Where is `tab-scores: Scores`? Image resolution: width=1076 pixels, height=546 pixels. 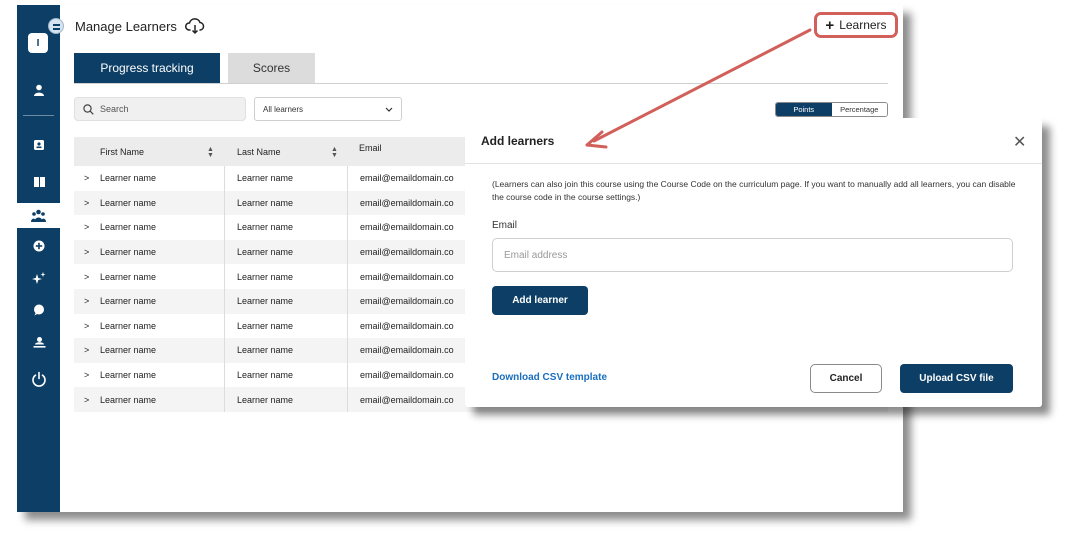 tab-scores: Scores is located at coordinates (271, 68).